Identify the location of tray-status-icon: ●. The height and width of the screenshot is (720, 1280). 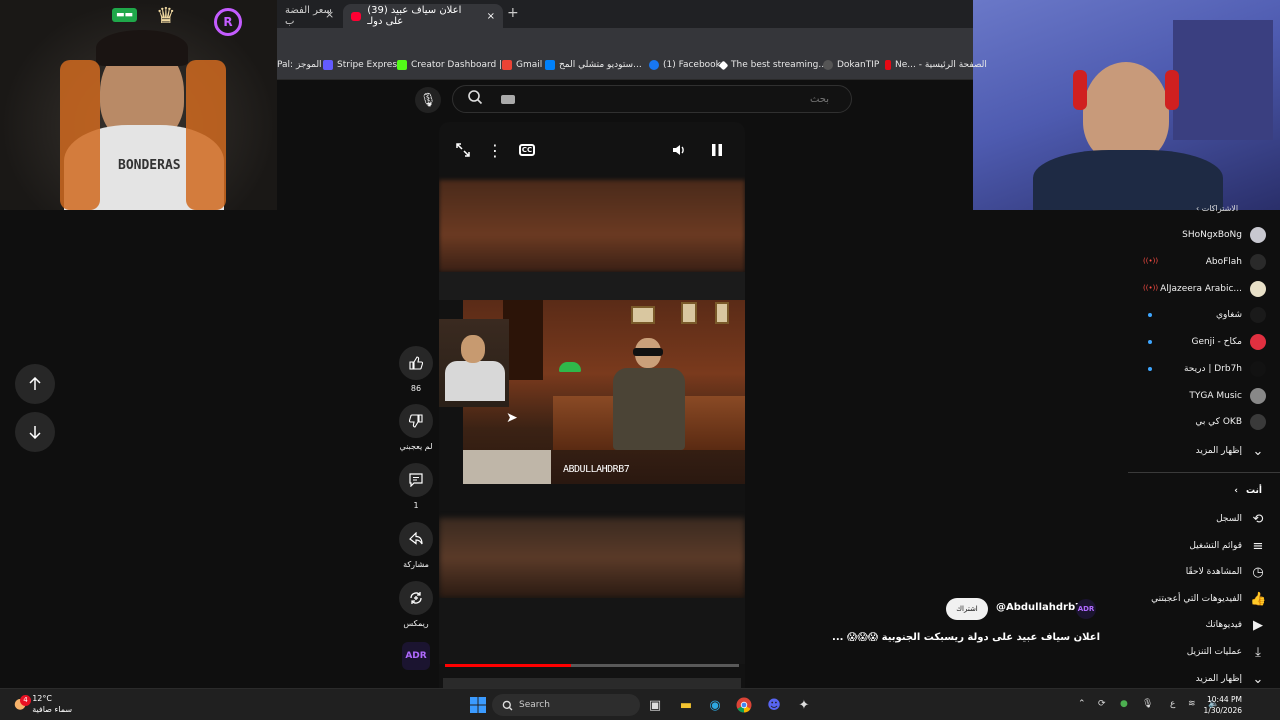
(1124, 704).